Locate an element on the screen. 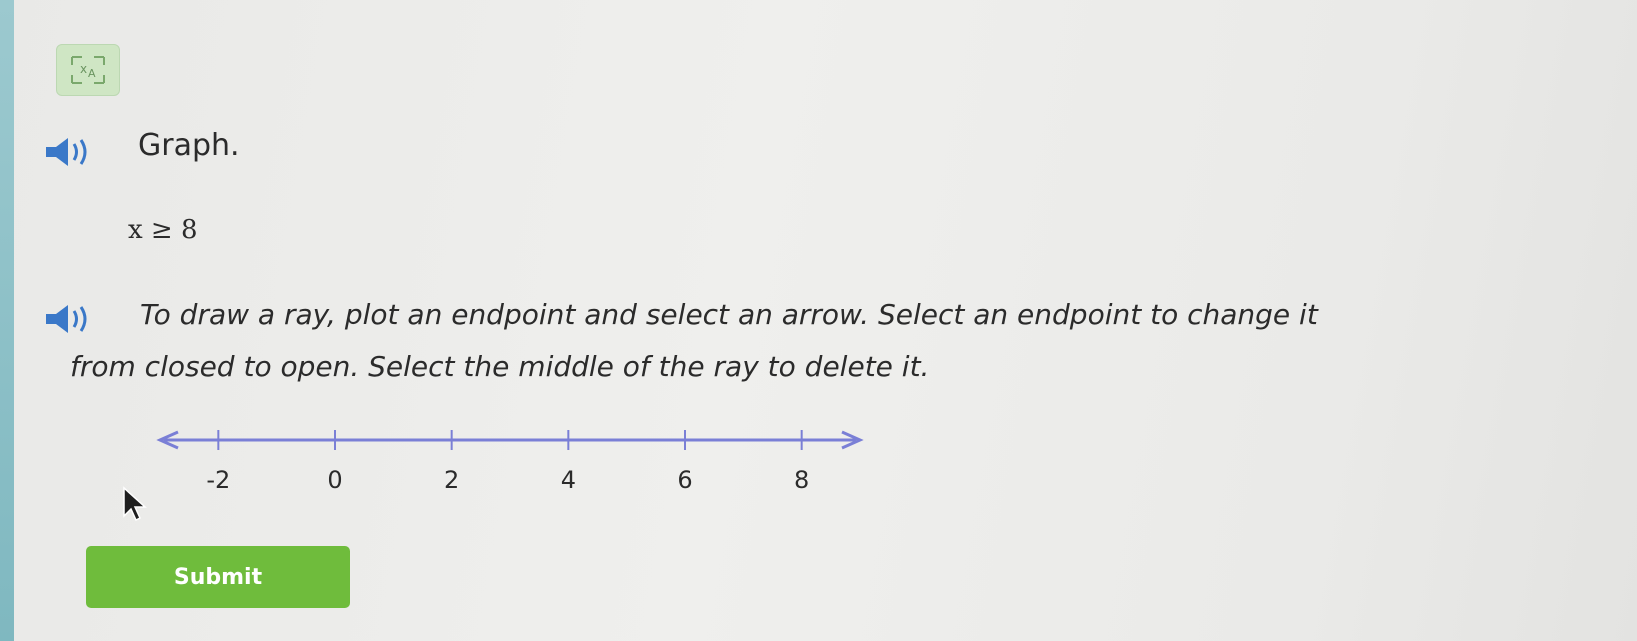  translate-icon: x A is located at coordinates (88, 70).